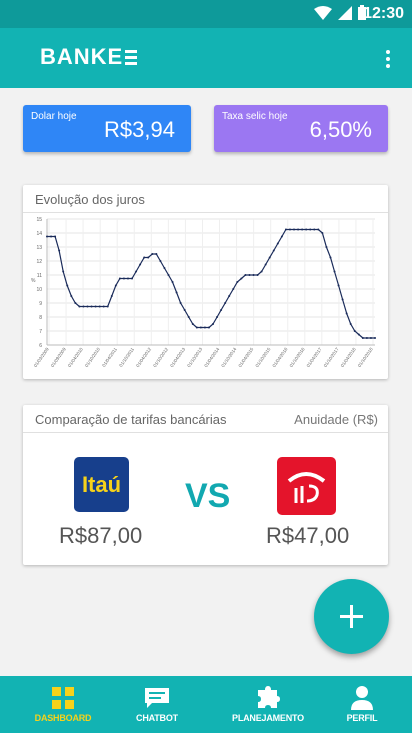 The image size is (412, 733). Describe the element at coordinates (280, 357) in the screenshot. I see `x-tick-label: 01/04/2016` at that location.